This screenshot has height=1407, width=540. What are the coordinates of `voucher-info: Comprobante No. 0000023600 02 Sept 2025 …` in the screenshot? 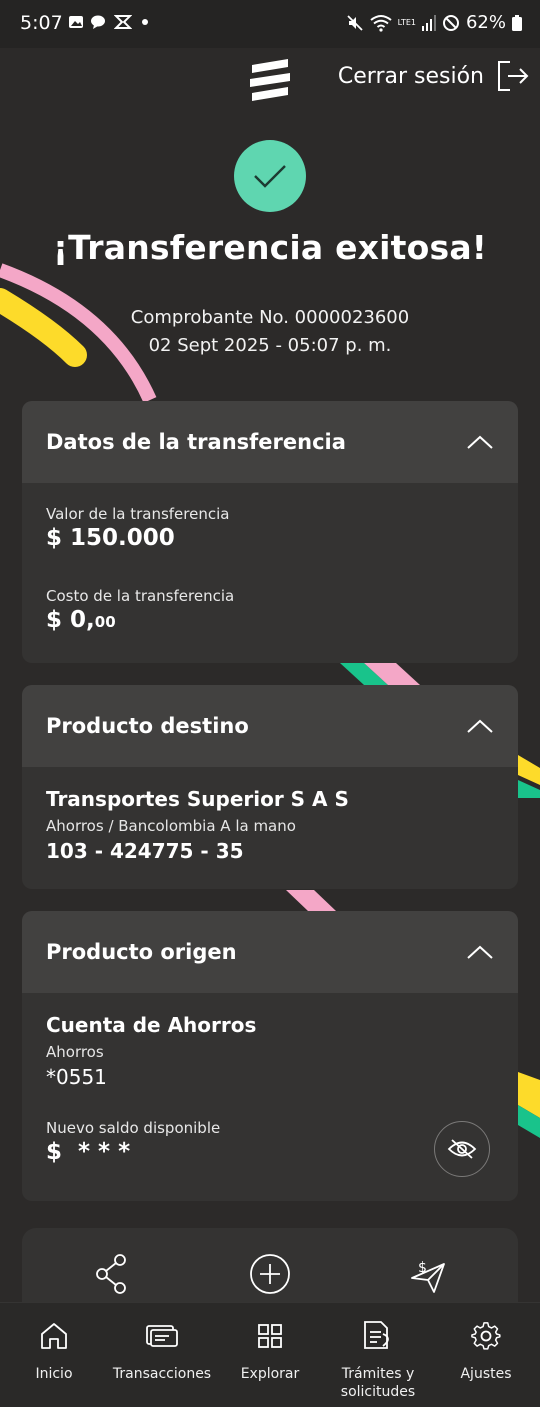 It's located at (270, 332).